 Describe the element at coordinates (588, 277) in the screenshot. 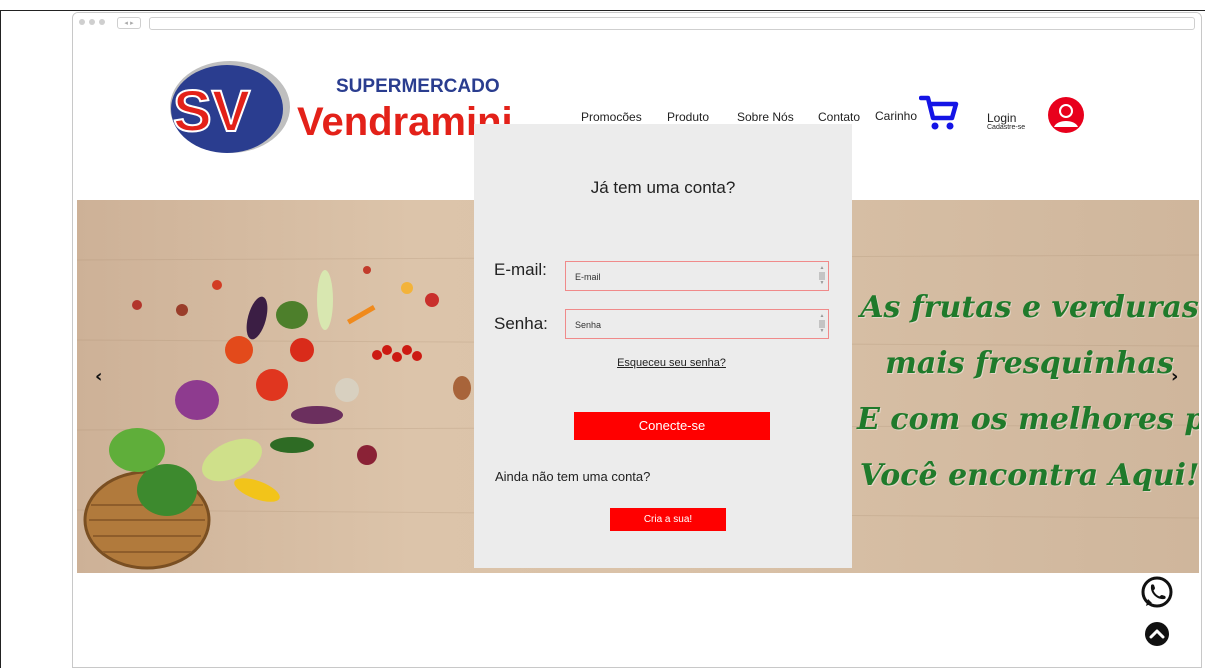

I see `email-placeholder: E-mail` at that location.